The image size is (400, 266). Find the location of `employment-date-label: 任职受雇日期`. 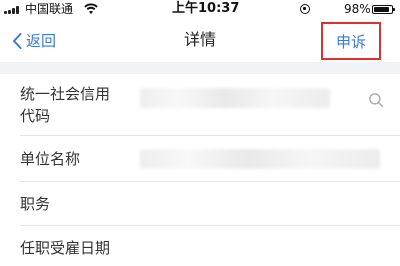

employment-date-label: 任职受雇日期 is located at coordinates (65, 248).